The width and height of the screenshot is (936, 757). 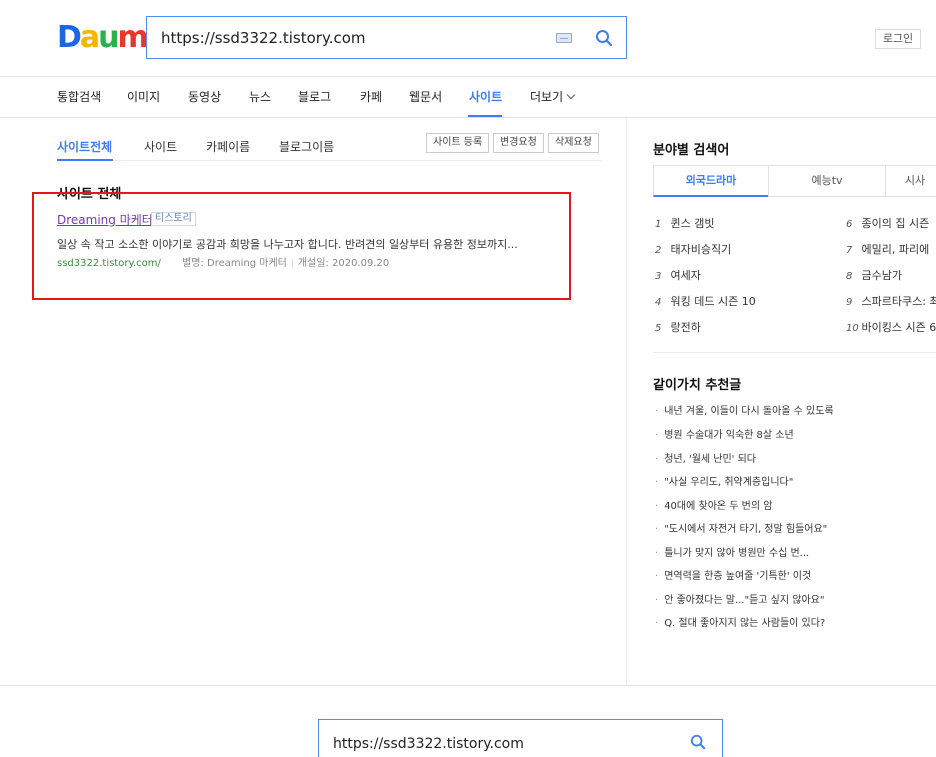 I want to click on rank-number: 9, so click(x=849, y=302).